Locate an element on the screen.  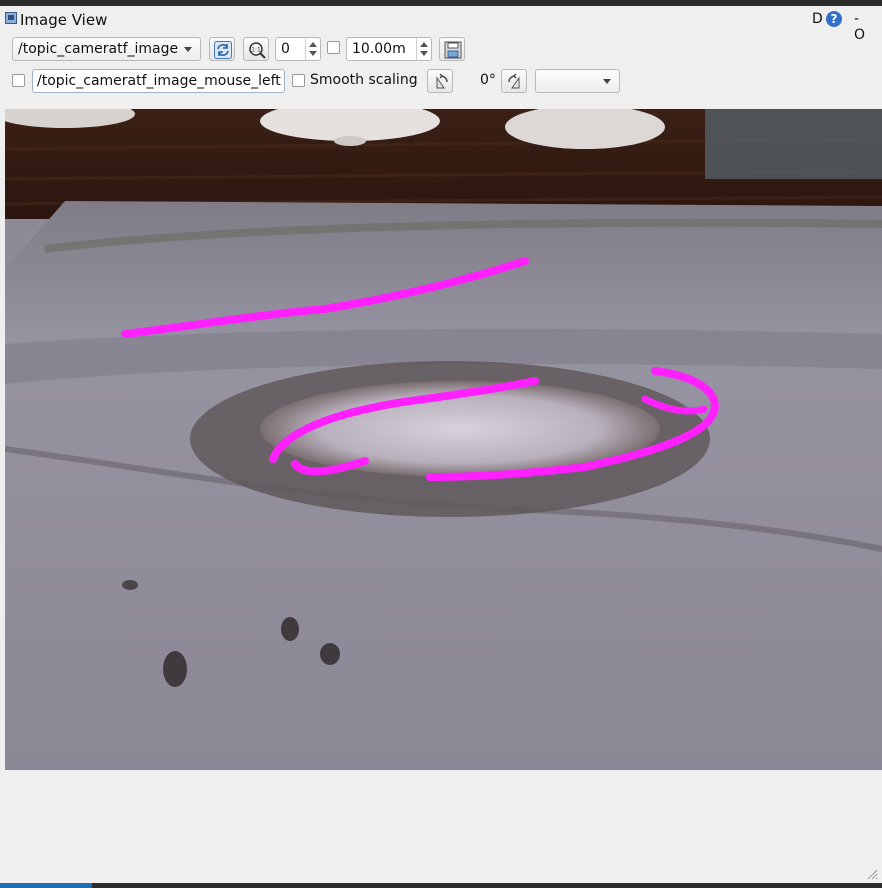
window-title: Image View is located at coordinates (64, 20).